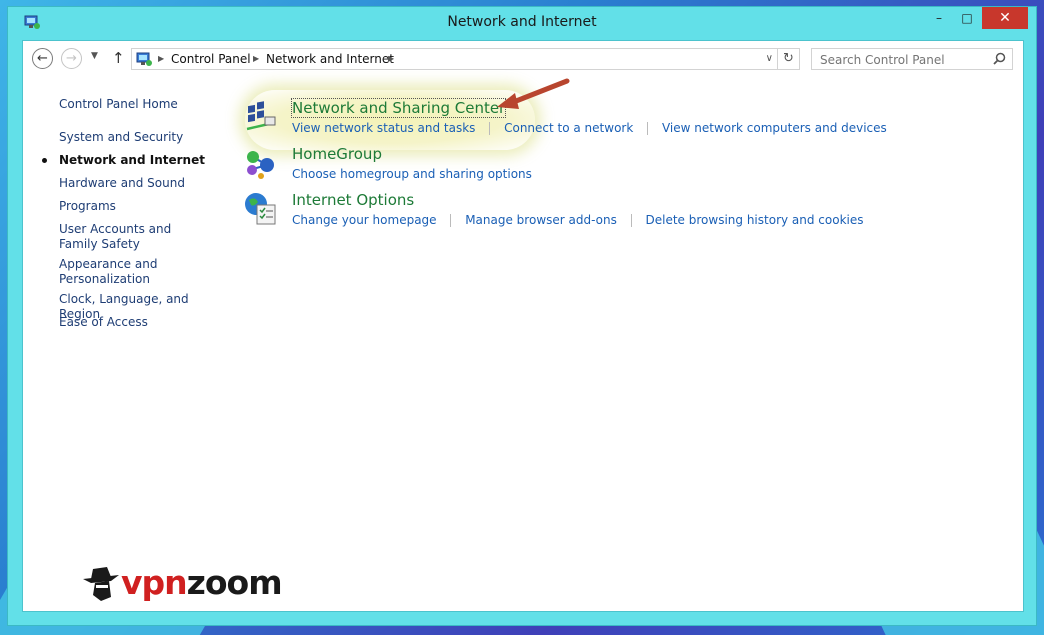 This screenshot has width=1044, height=635. What do you see at coordinates (261, 209) in the screenshot?
I see `internet-options-icon` at bounding box center [261, 209].